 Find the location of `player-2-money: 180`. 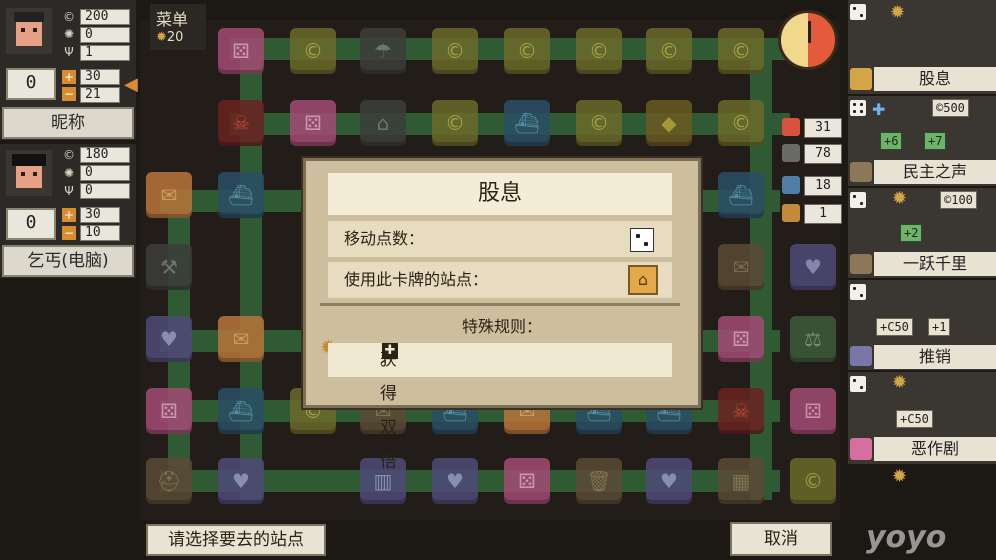

player-2-money: 180 is located at coordinates (105, 155).